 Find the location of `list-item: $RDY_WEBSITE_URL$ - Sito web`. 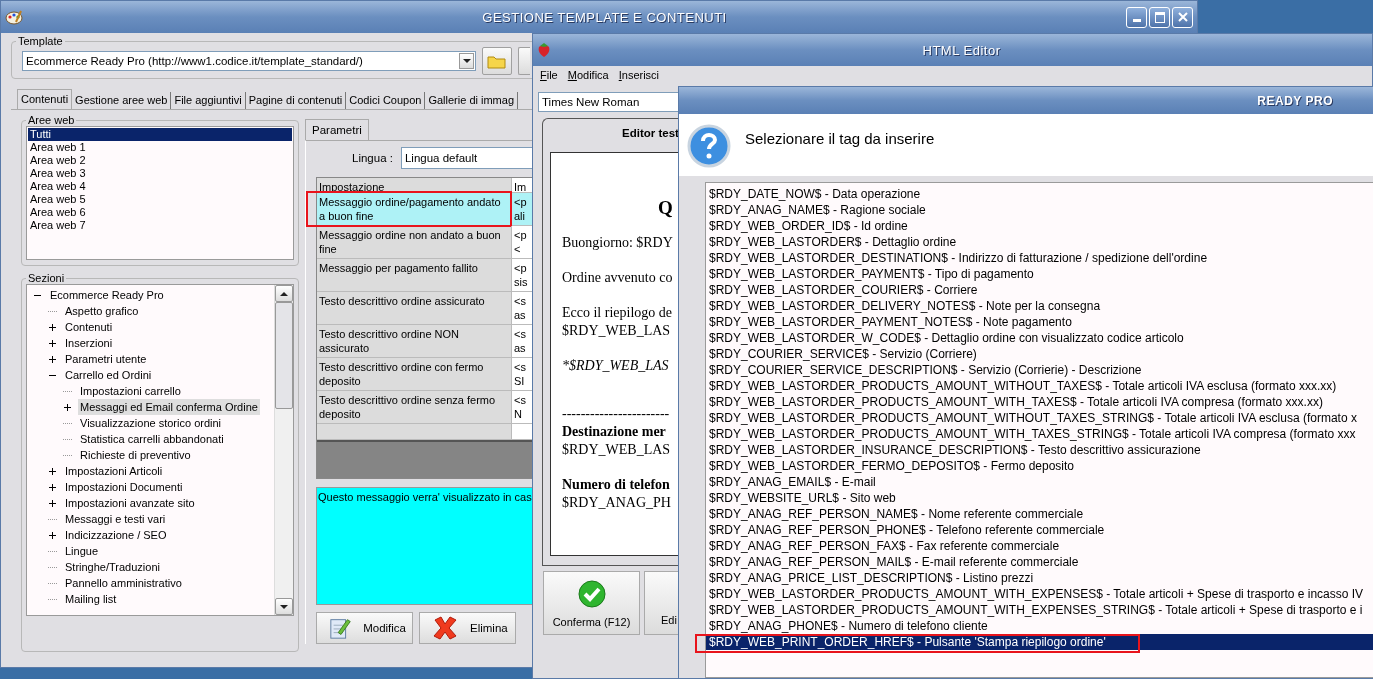

list-item: $RDY_WEBSITE_URL$ - Sito web is located at coordinates (1039, 498).